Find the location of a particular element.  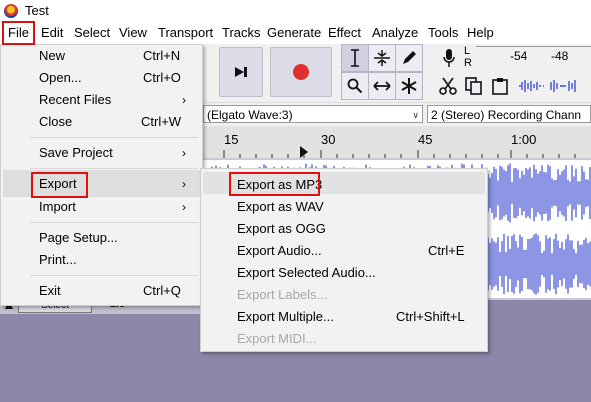

shortcut-export-audio: Ctrl+E is located at coordinates (446, 250).